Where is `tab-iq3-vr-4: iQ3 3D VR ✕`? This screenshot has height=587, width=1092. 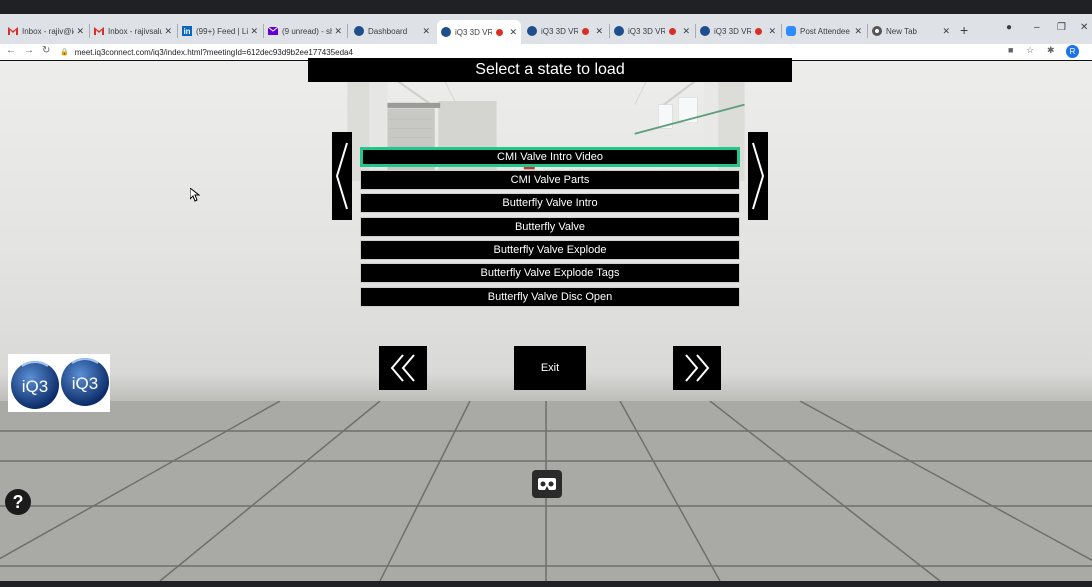 tab-iq3-vr-4: iQ3 3D VR ✕ is located at coordinates (738, 31).